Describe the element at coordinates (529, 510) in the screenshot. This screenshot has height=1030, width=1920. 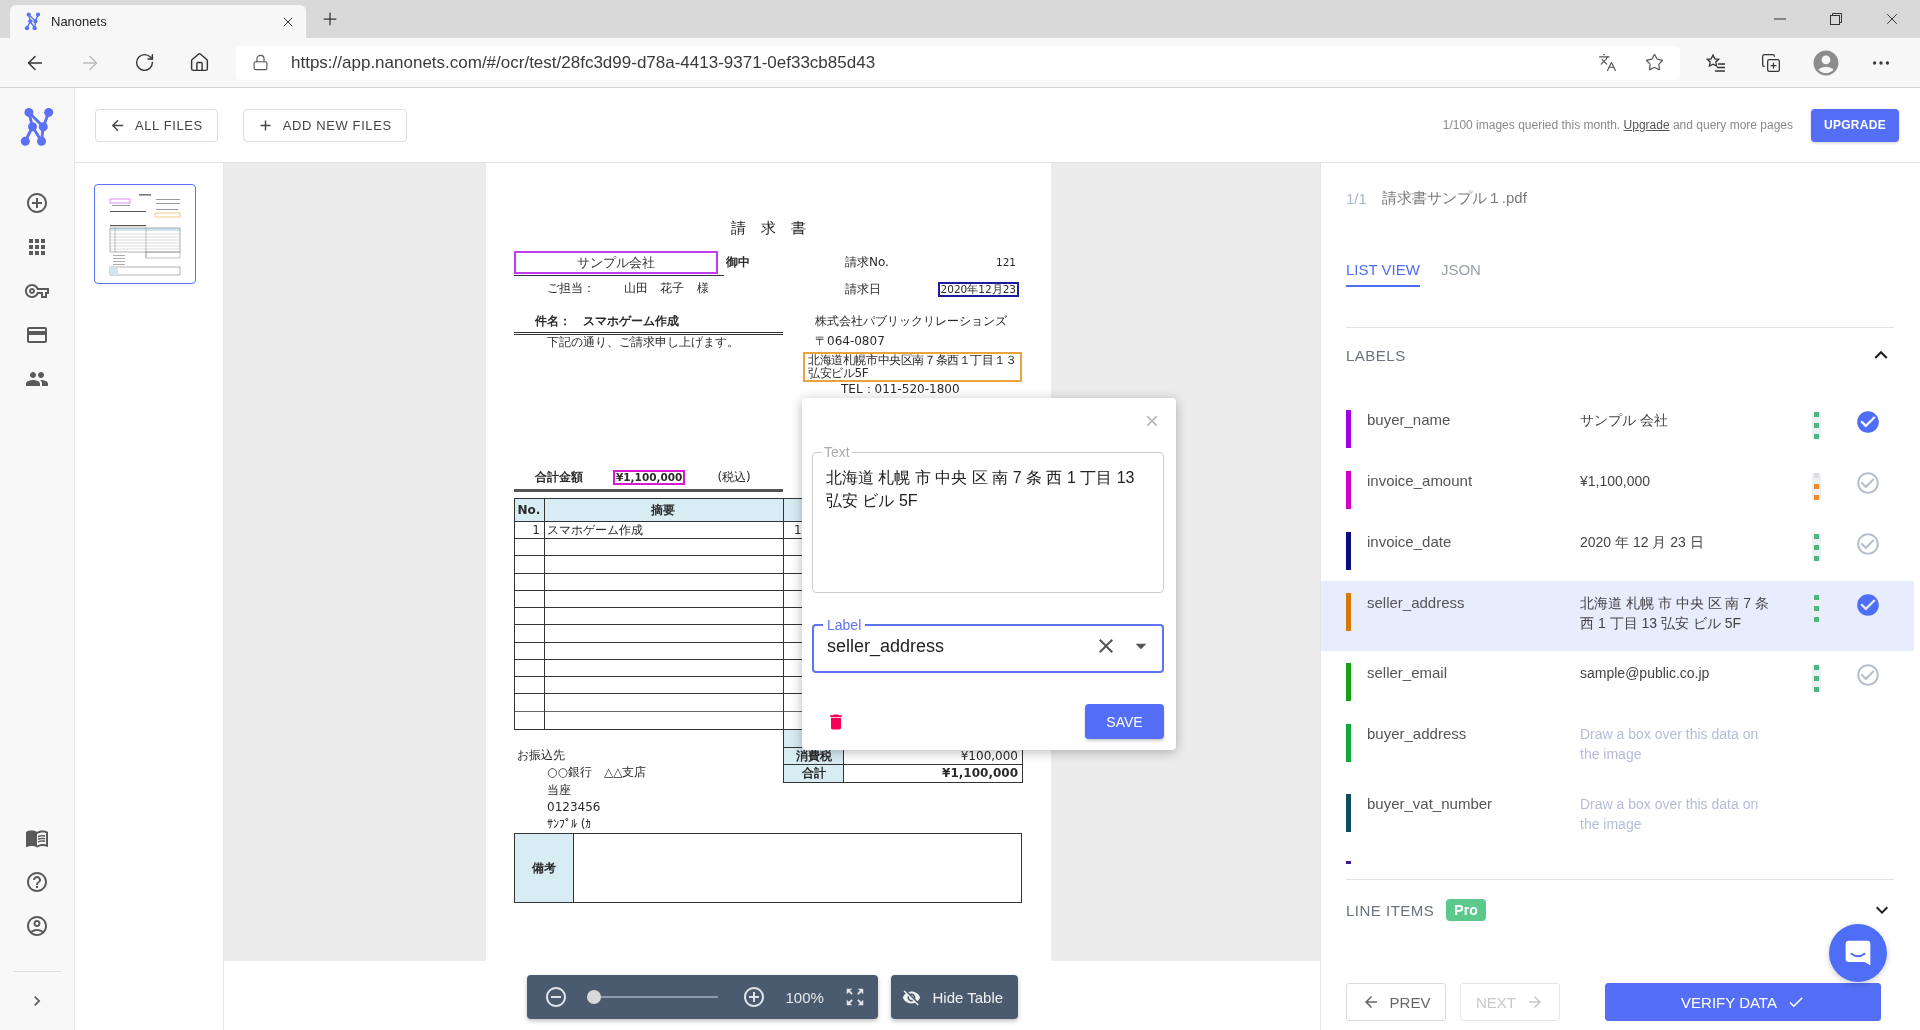
I see `column-header: No.` at that location.